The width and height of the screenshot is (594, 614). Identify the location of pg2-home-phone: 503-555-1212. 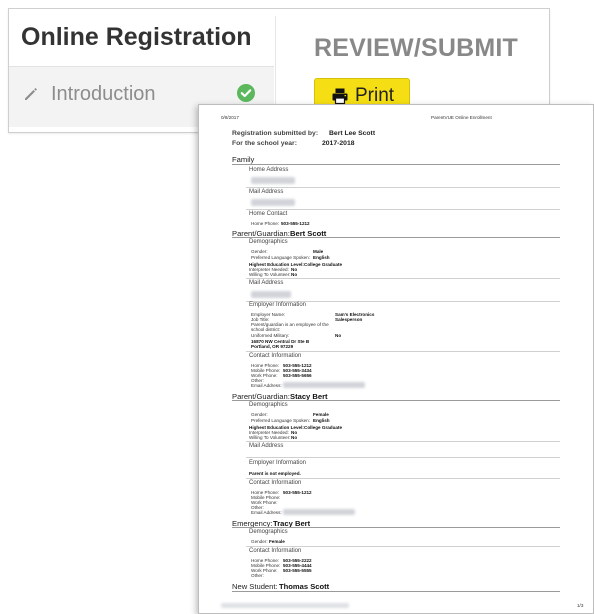
(297, 492).